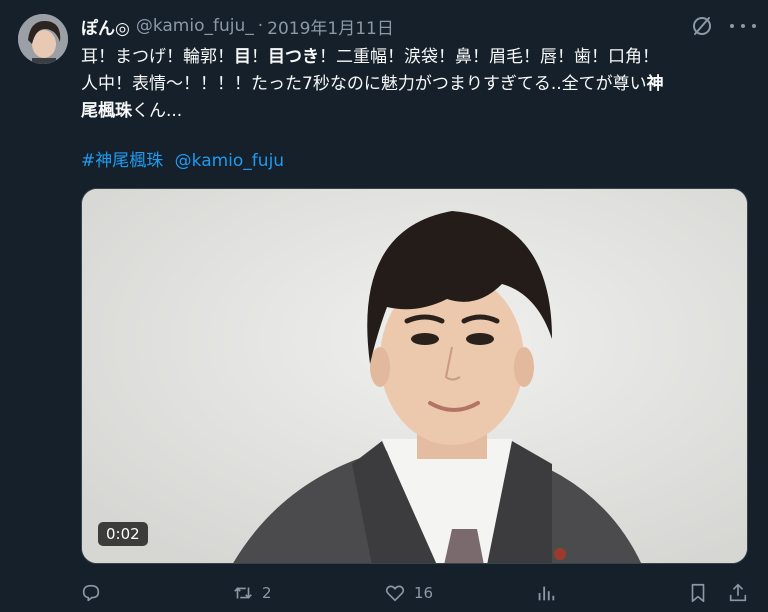  I want to click on video-time-badge: 0:02, so click(123, 534).